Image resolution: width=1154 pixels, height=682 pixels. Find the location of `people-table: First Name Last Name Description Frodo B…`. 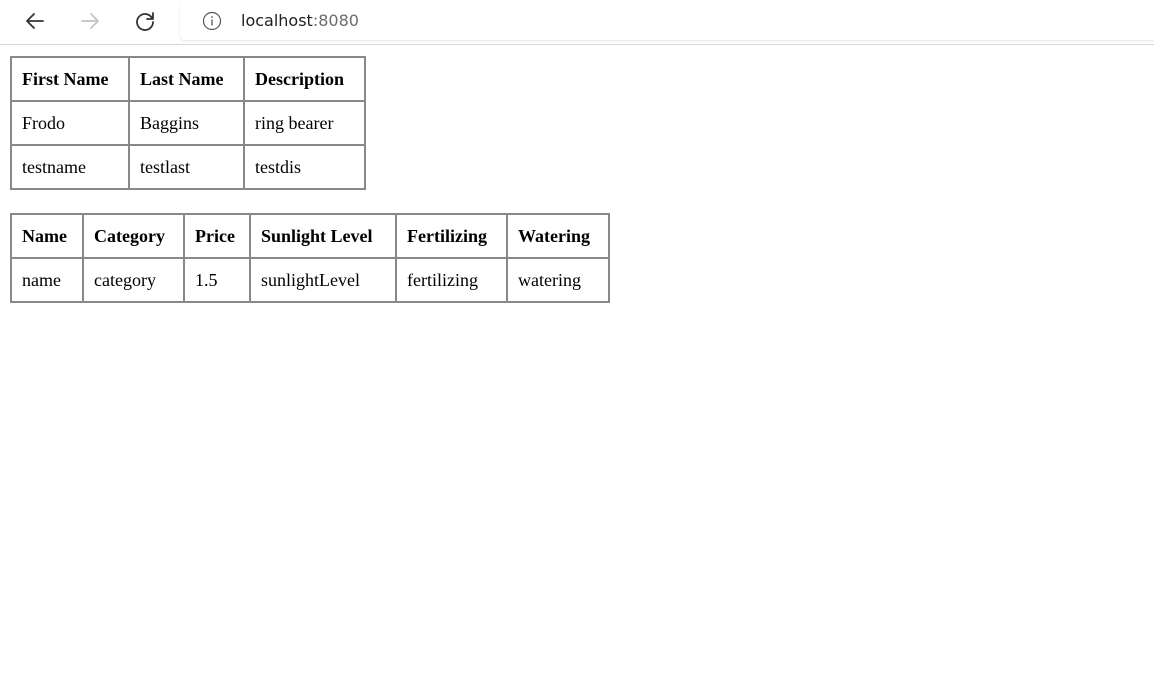

people-table: First Name Last Name Description Frodo B… is located at coordinates (188, 123).